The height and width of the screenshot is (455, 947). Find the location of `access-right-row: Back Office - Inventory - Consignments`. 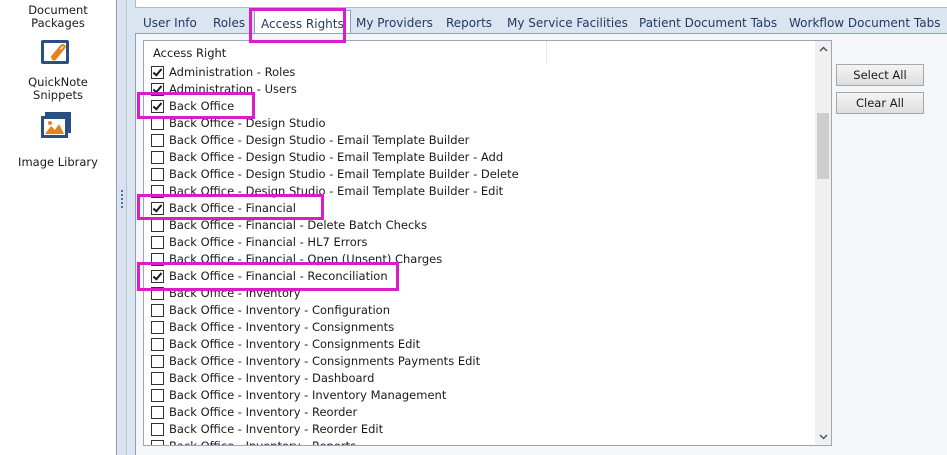

access-right-row: Back Office - Inventory - Consignments is located at coordinates (479, 327).